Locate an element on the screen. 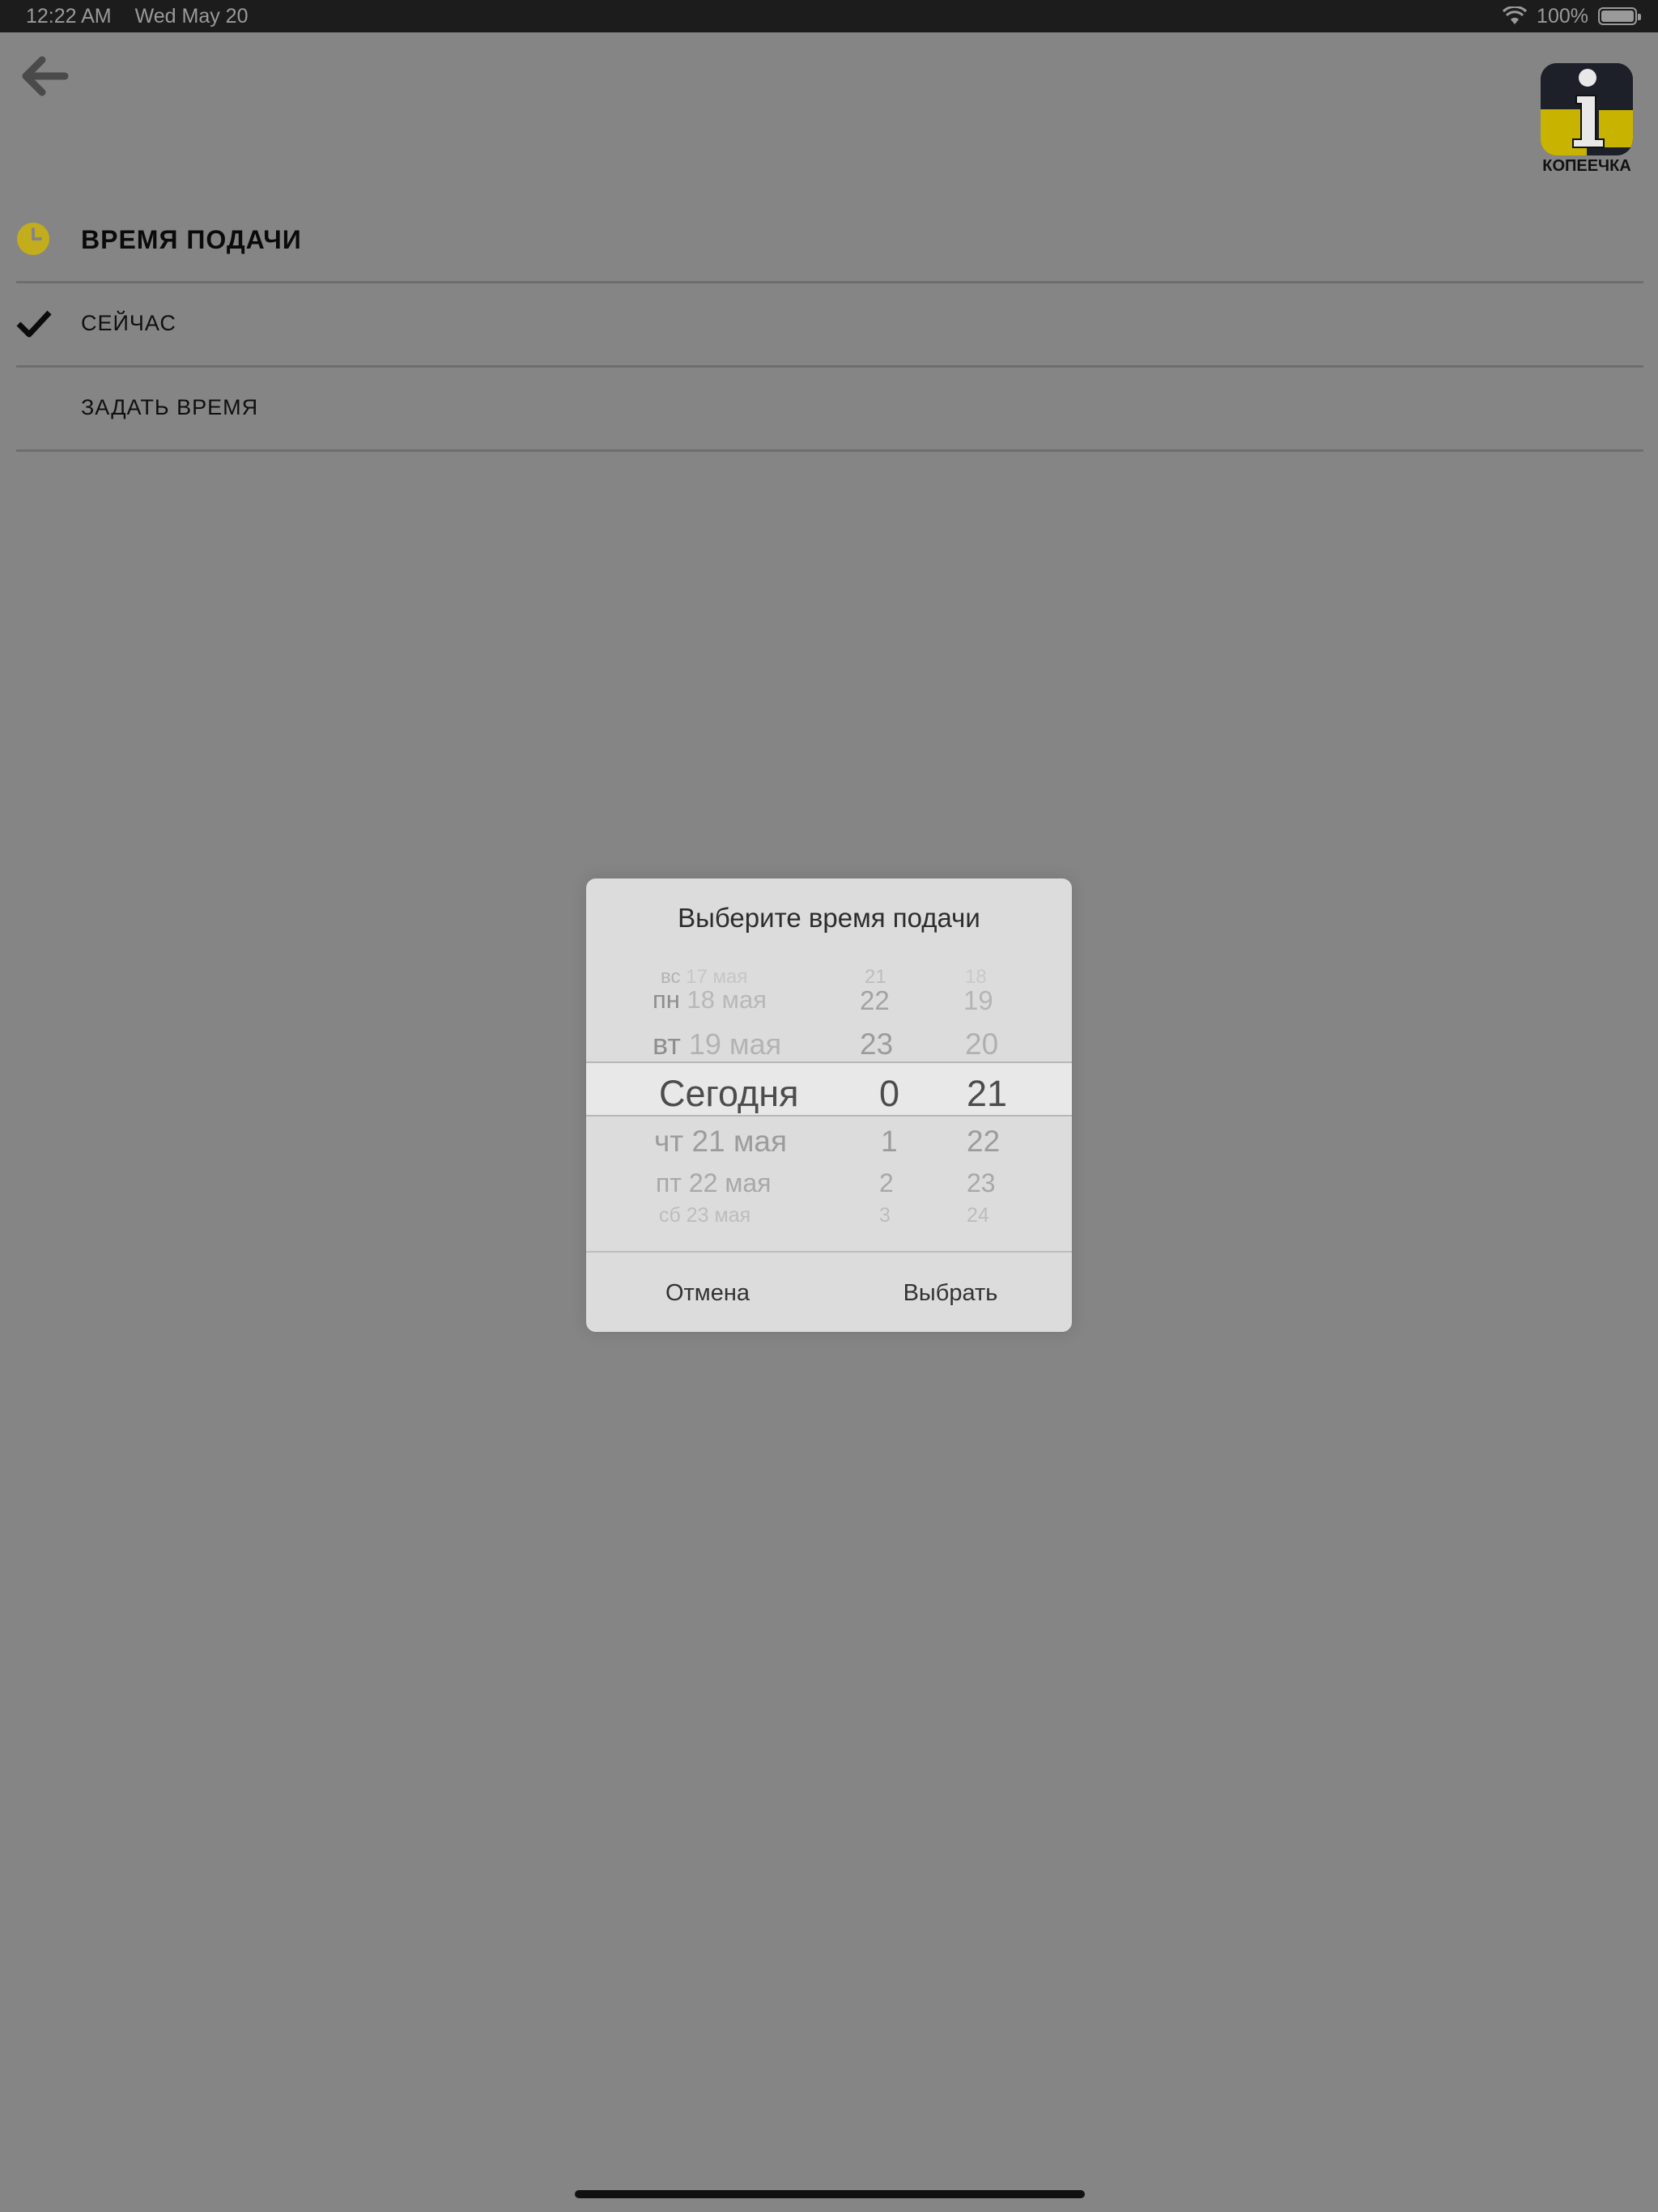 The width and height of the screenshot is (1658, 2212). cancel-button: Отмена is located at coordinates (707, 1293).